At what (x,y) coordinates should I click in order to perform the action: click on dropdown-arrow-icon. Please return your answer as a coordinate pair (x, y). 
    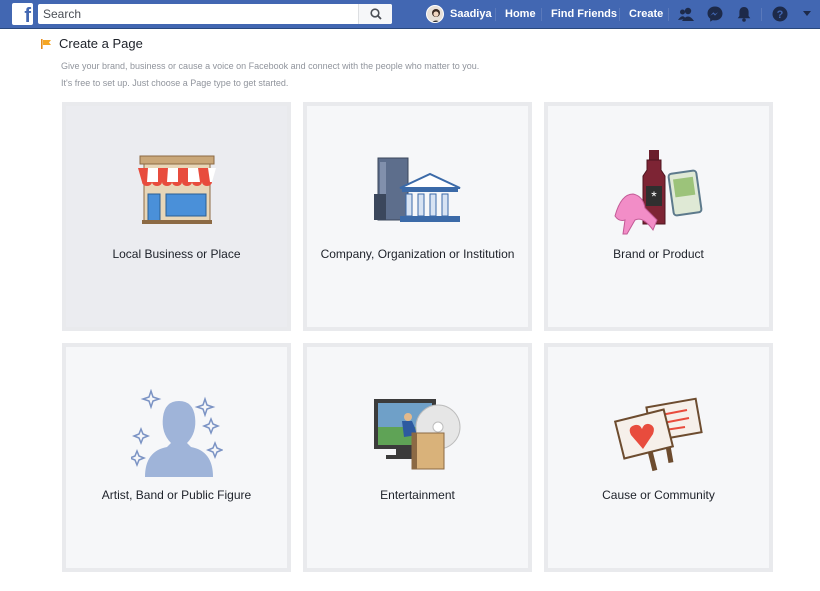
    Looking at the image, I should click on (807, 14).